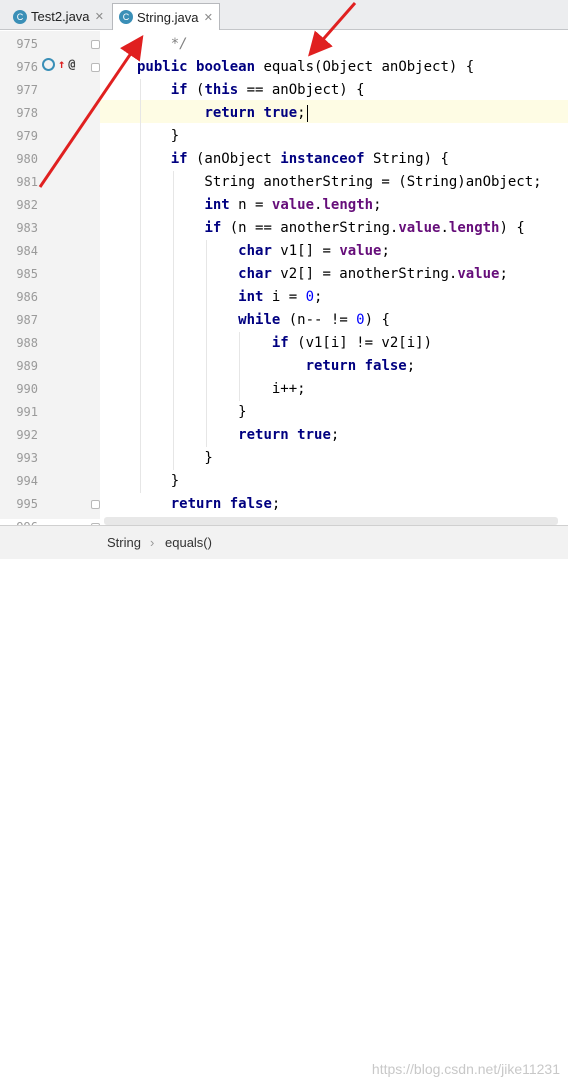  Describe the element at coordinates (27, 67) in the screenshot. I see `line-number: 976` at that location.